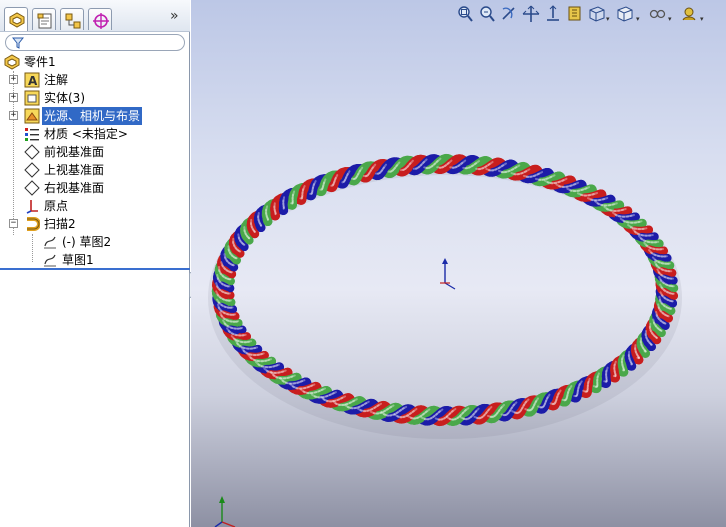  What do you see at coordinates (95, 269) in the screenshot?
I see `panel-splitter` at bounding box center [95, 269].